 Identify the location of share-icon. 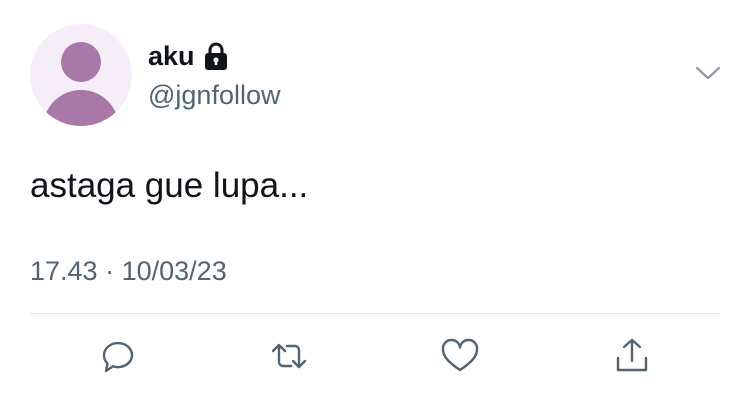
(632, 356).